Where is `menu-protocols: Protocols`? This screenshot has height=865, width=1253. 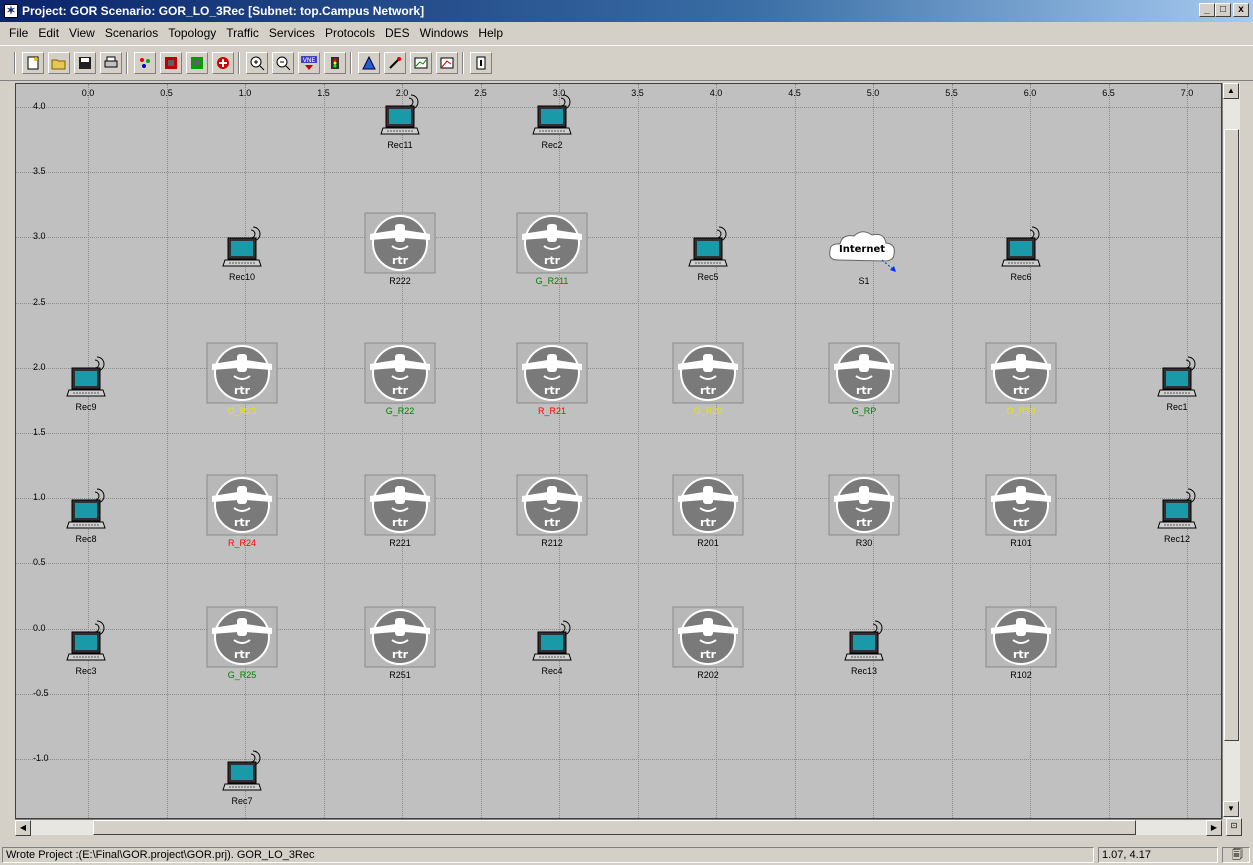
menu-protocols: Protocols is located at coordinates (350, 33).